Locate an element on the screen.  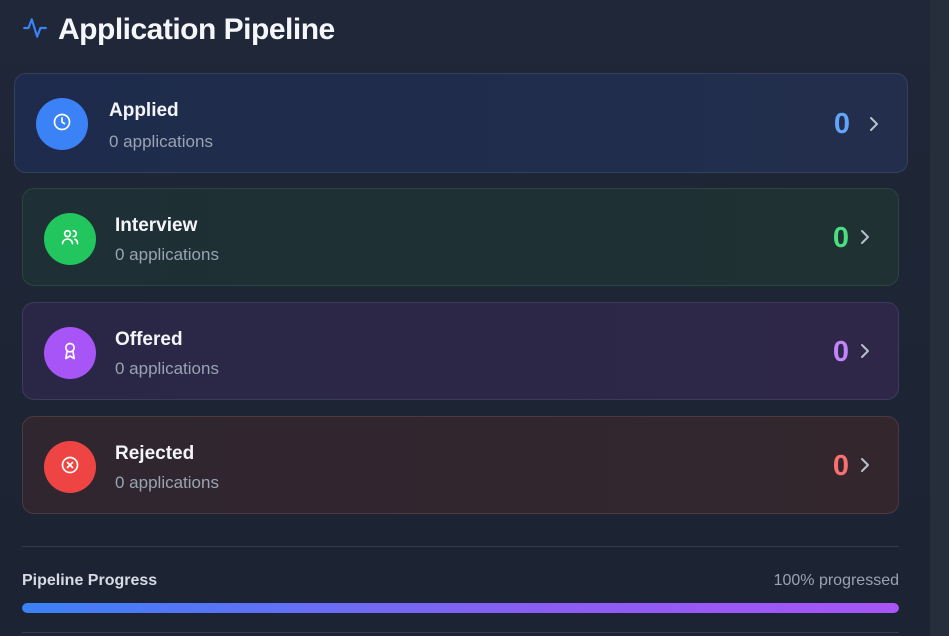
users-icon is located at coordinates (70, 239).